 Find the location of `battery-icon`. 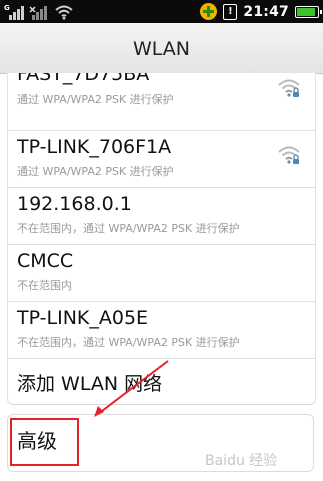

battery-icon is located at coordinates (308, 11).